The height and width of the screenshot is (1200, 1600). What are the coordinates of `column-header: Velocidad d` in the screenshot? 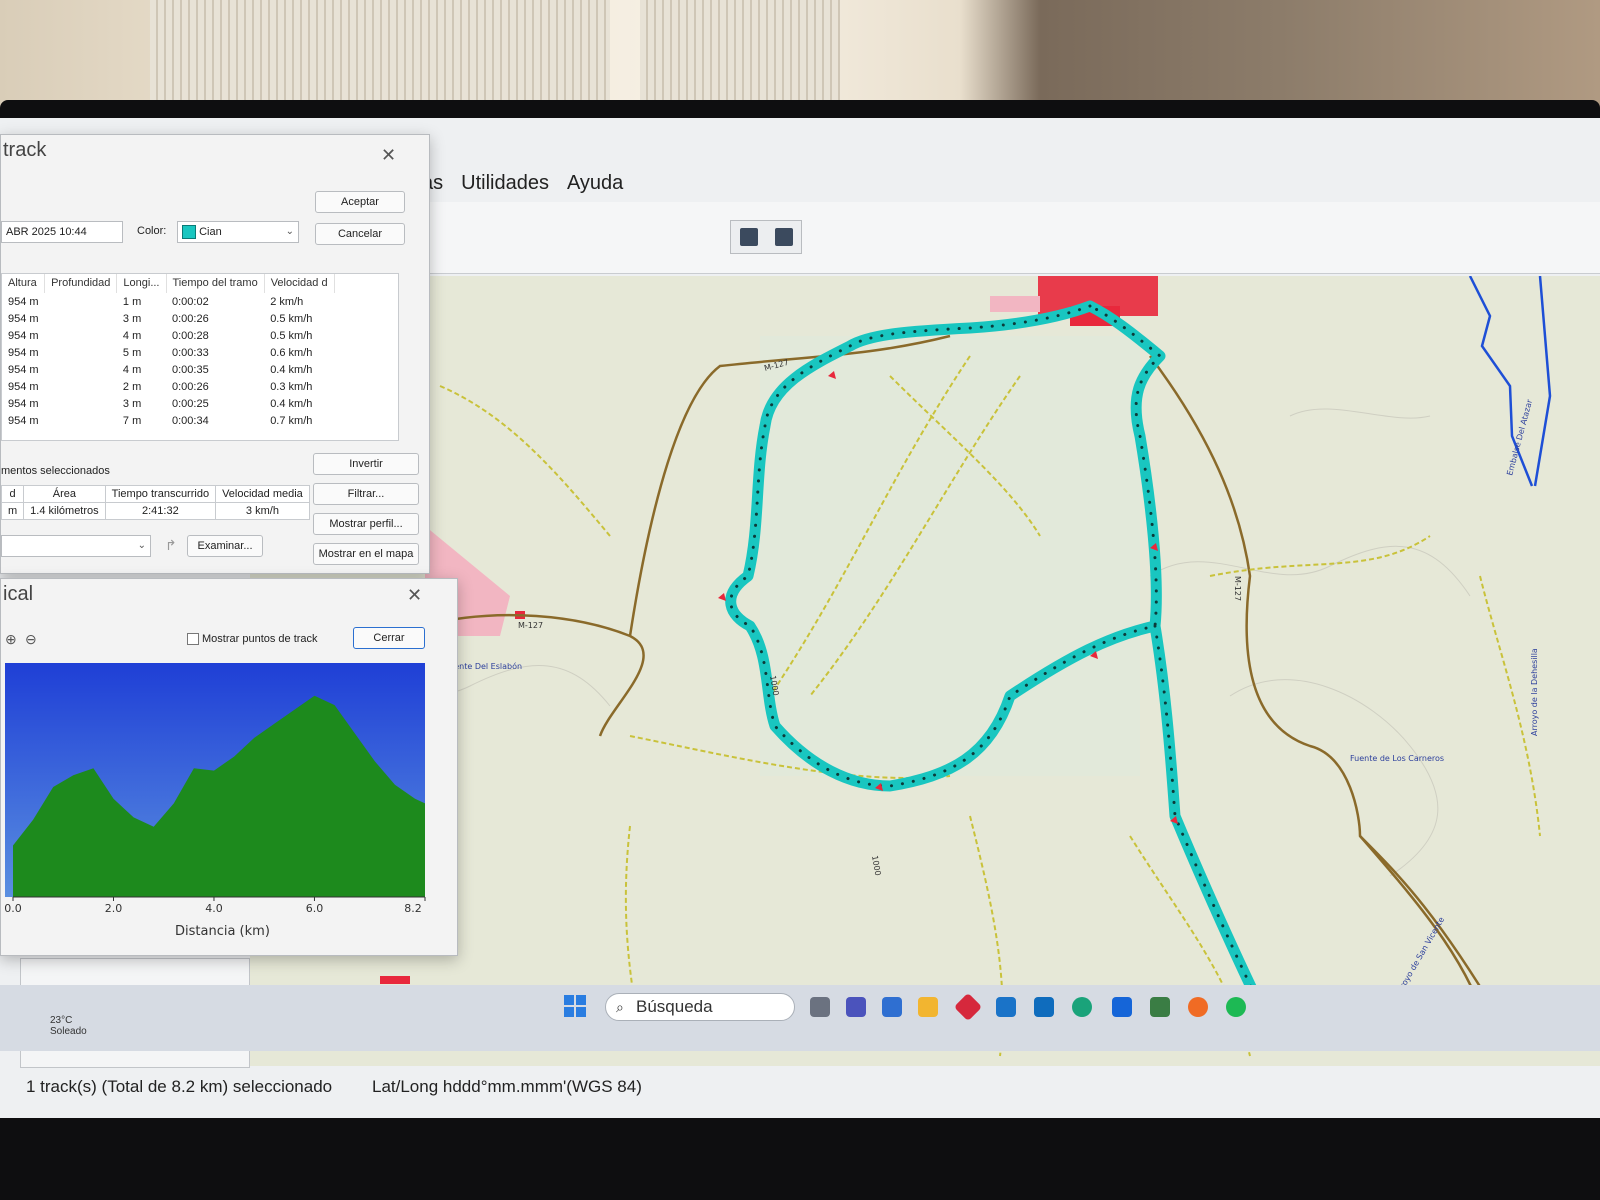 It's located at (299, 283).